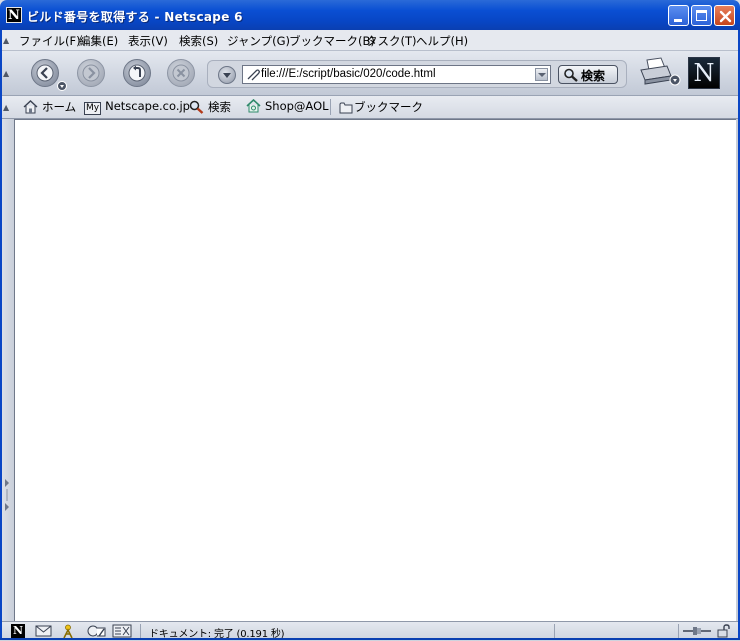 Image resolution: width=740 pixels, height=641 pixels. Describe the element at coordinates (661, 72) in the screenshot. I see `print-icon` at that location.